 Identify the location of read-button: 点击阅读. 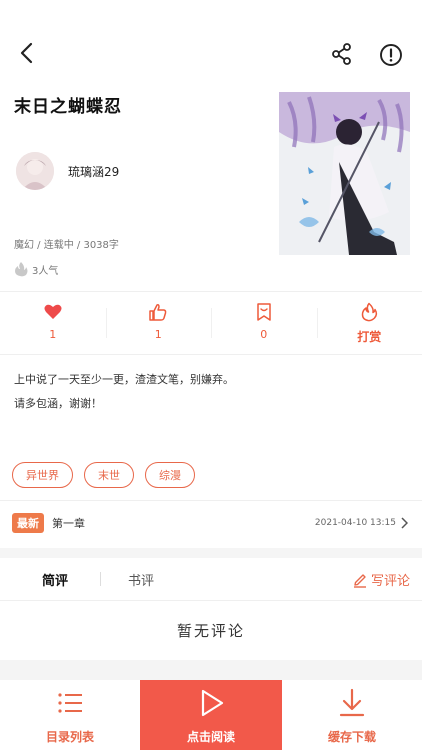
(211, 715).